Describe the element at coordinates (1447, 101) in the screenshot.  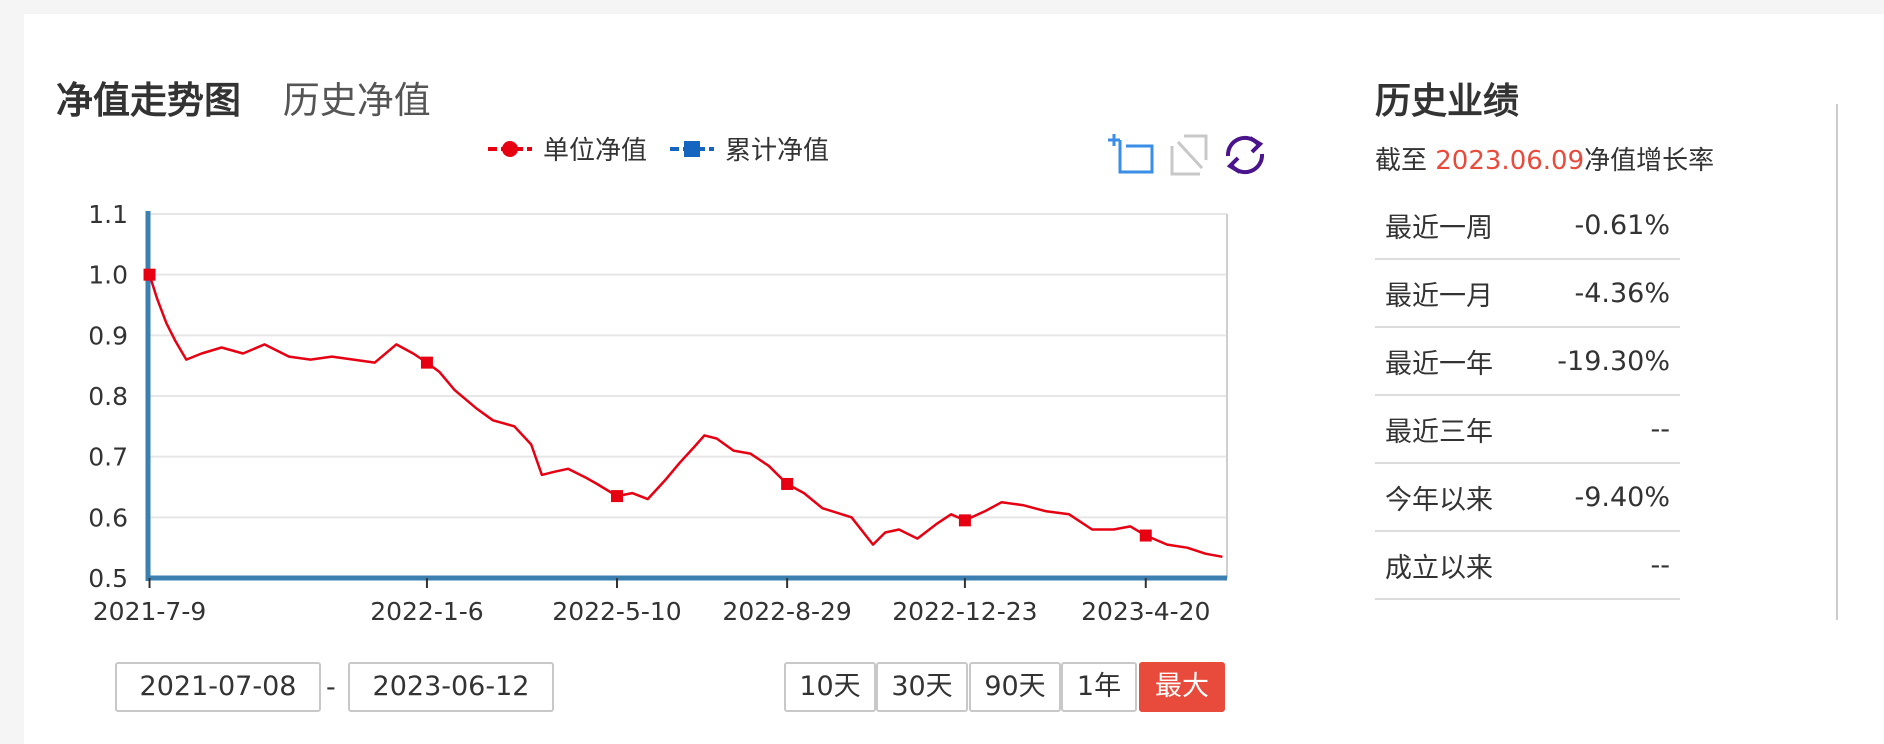
I see `performance-title: 历史业绩` at that location.